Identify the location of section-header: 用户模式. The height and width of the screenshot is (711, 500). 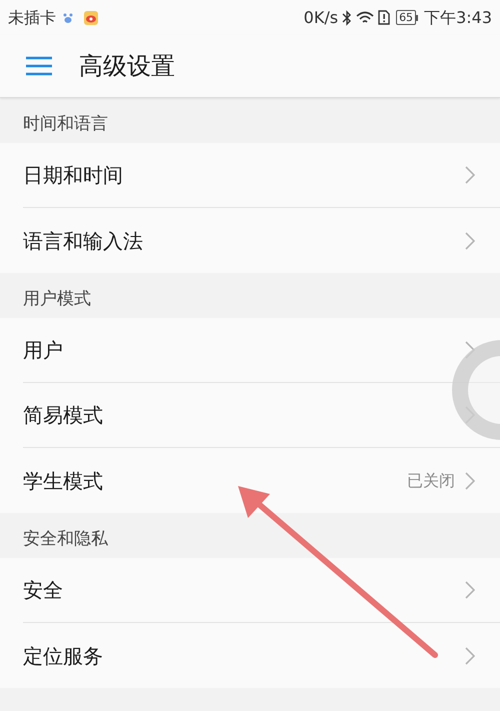
(57, 299).